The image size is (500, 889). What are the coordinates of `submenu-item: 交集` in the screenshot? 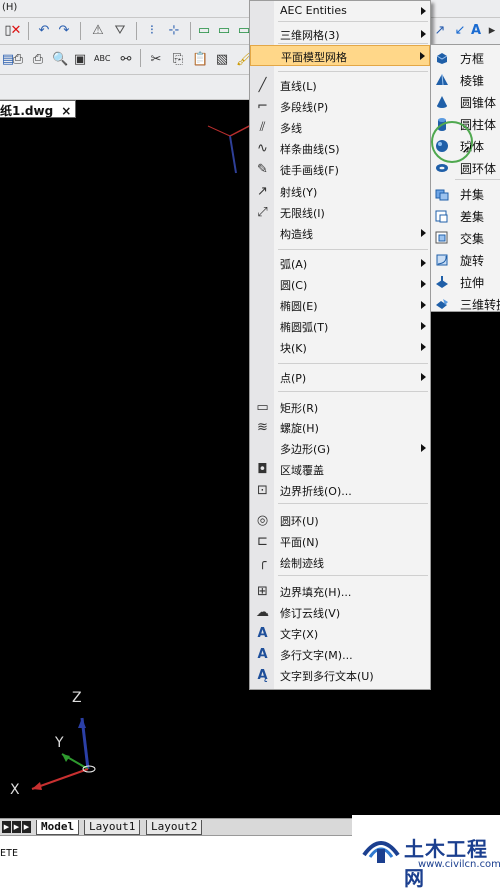 It's located at (465, 238).